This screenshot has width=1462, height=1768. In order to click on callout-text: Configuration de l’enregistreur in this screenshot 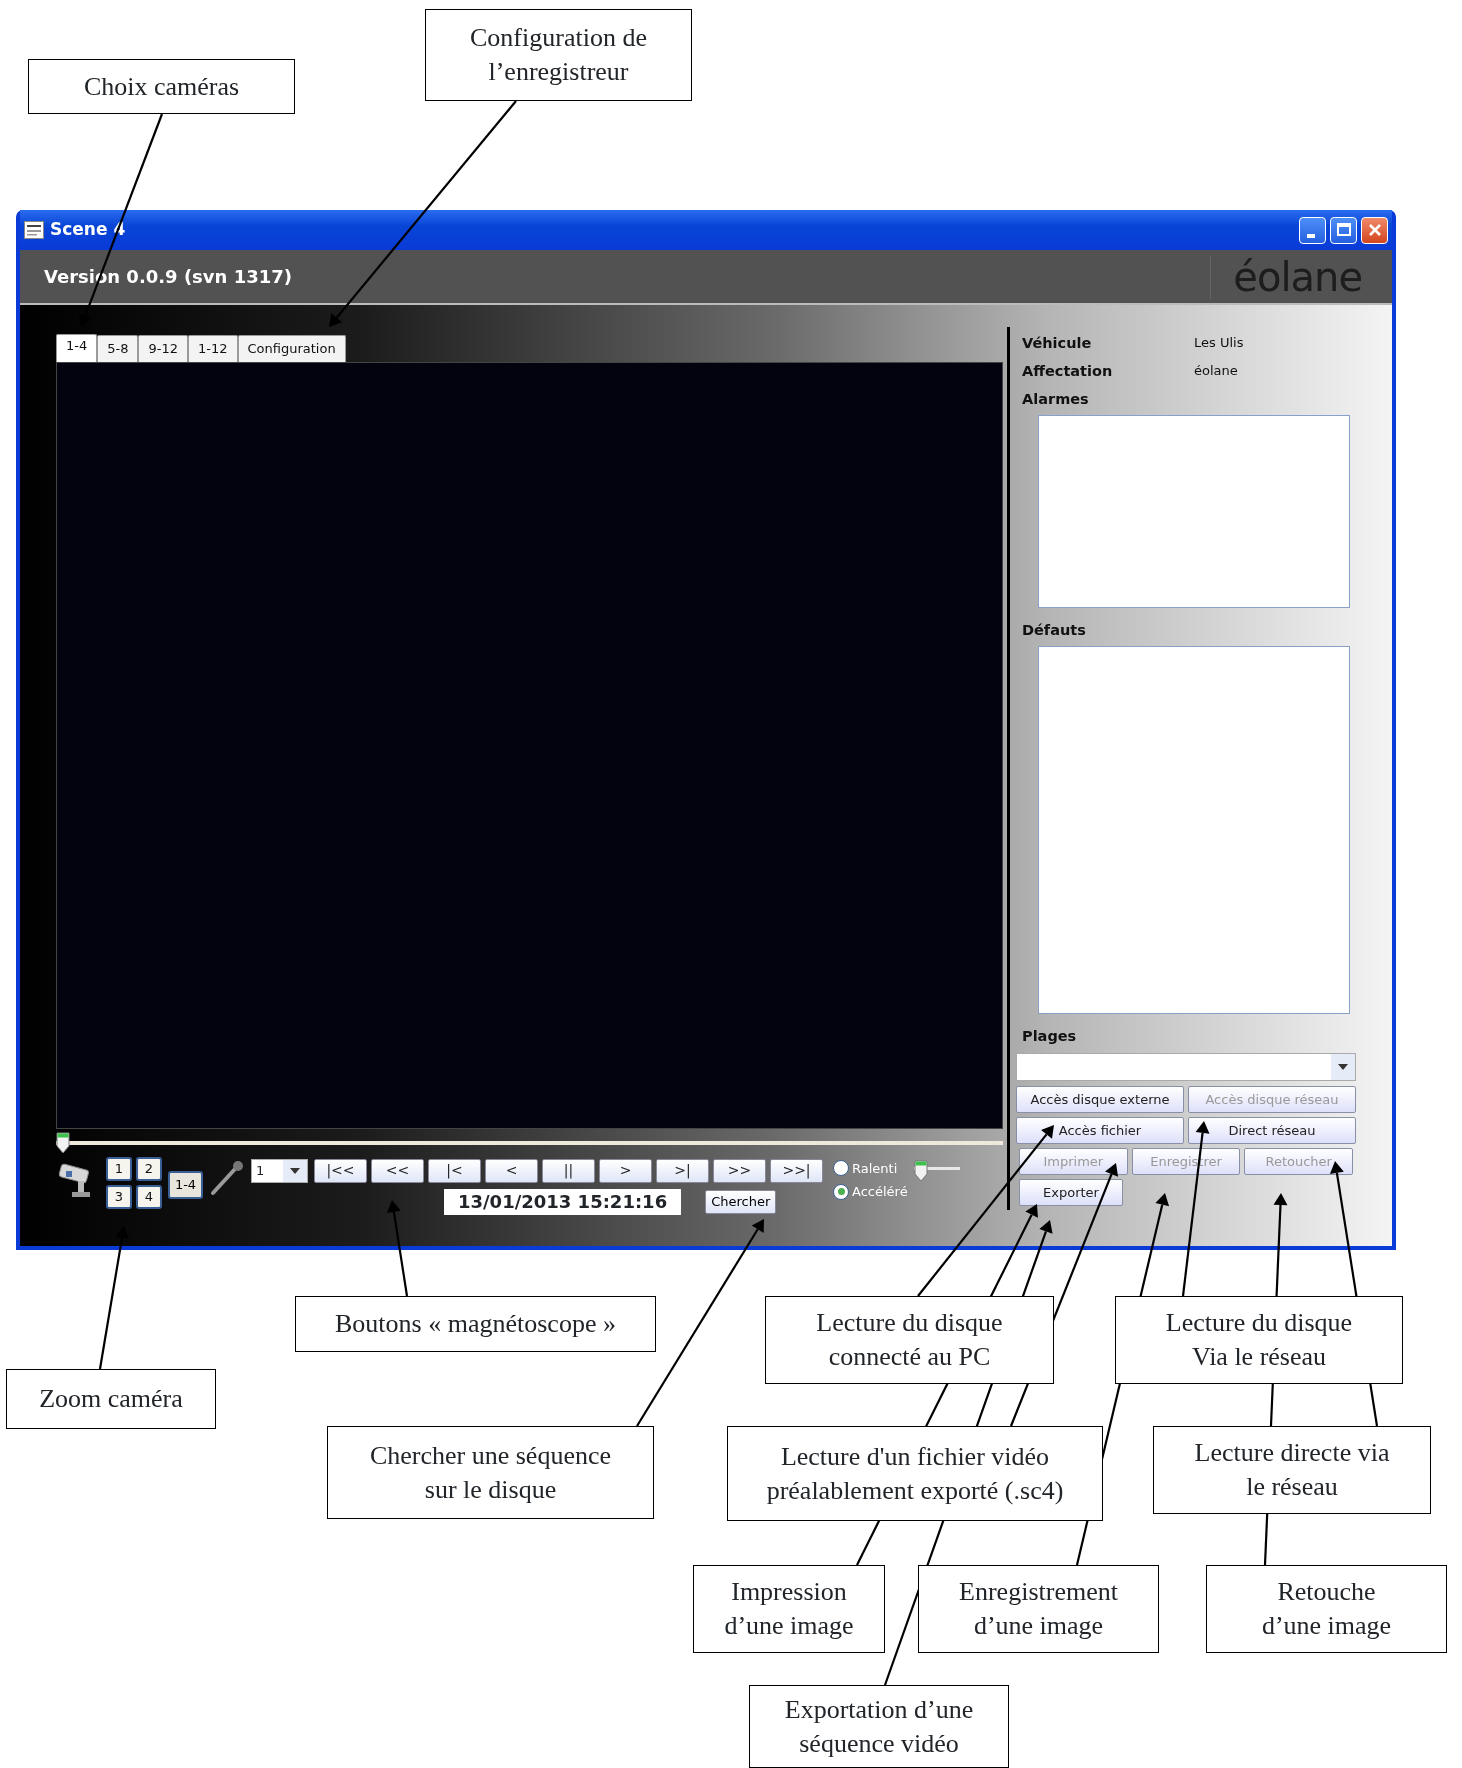, I will do `click(558, 55)`.